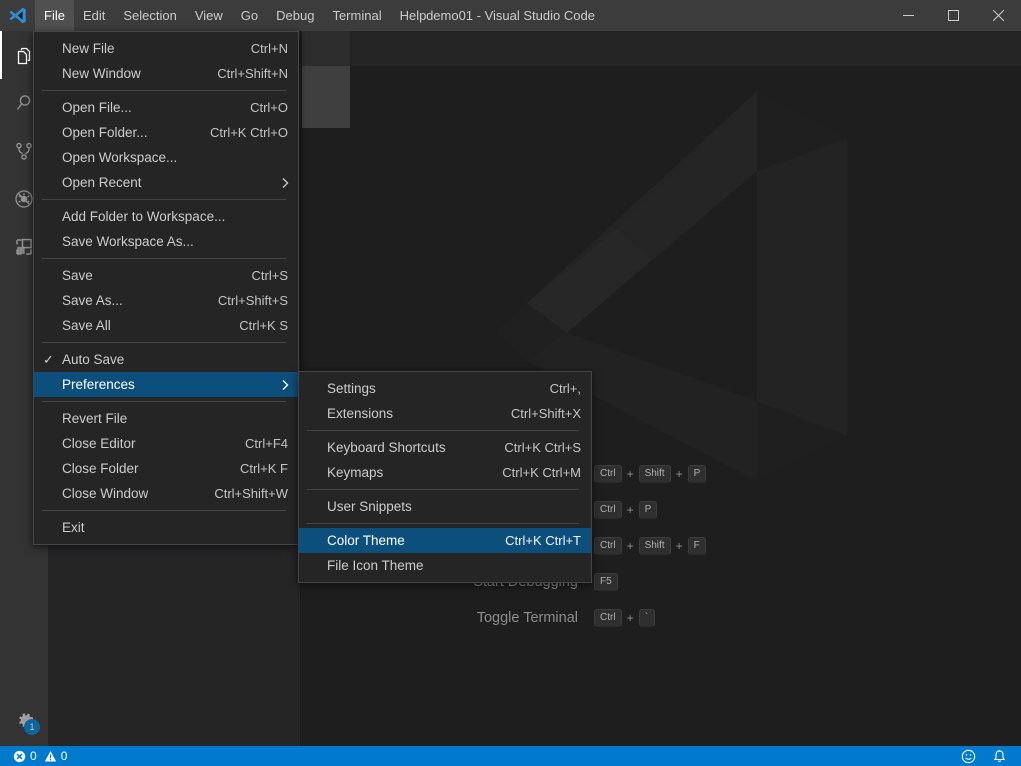  Describe the element at coordinates (375, 565) in the screenshot. I see `menu-item-label: File Icon Theme` at that location.